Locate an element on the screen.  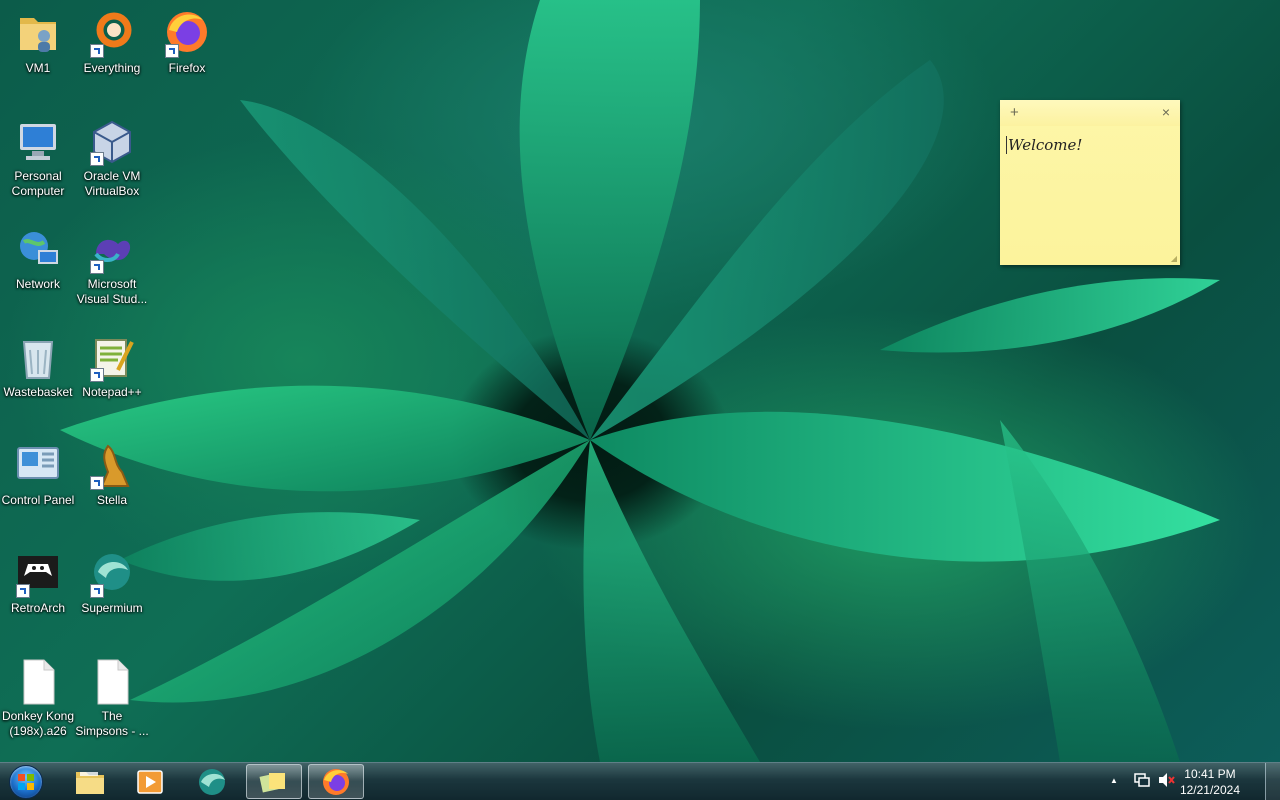
desktop-icon-everything: Everything is located at coordinates (112, 43).